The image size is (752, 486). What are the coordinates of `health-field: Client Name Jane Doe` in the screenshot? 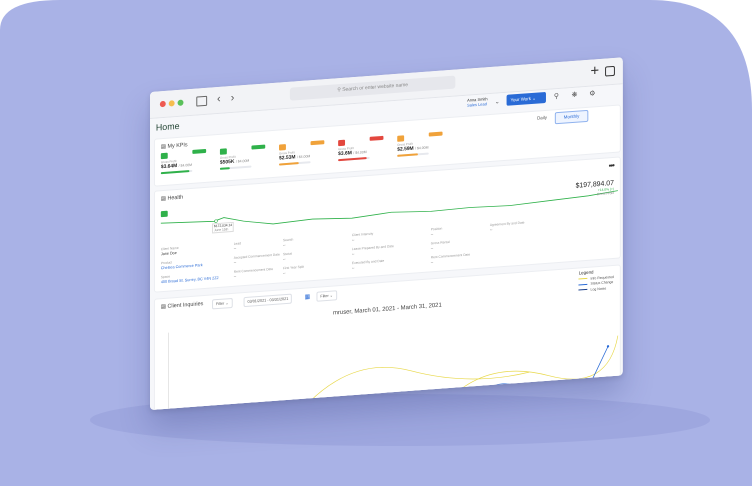 It's located at (170, 251).